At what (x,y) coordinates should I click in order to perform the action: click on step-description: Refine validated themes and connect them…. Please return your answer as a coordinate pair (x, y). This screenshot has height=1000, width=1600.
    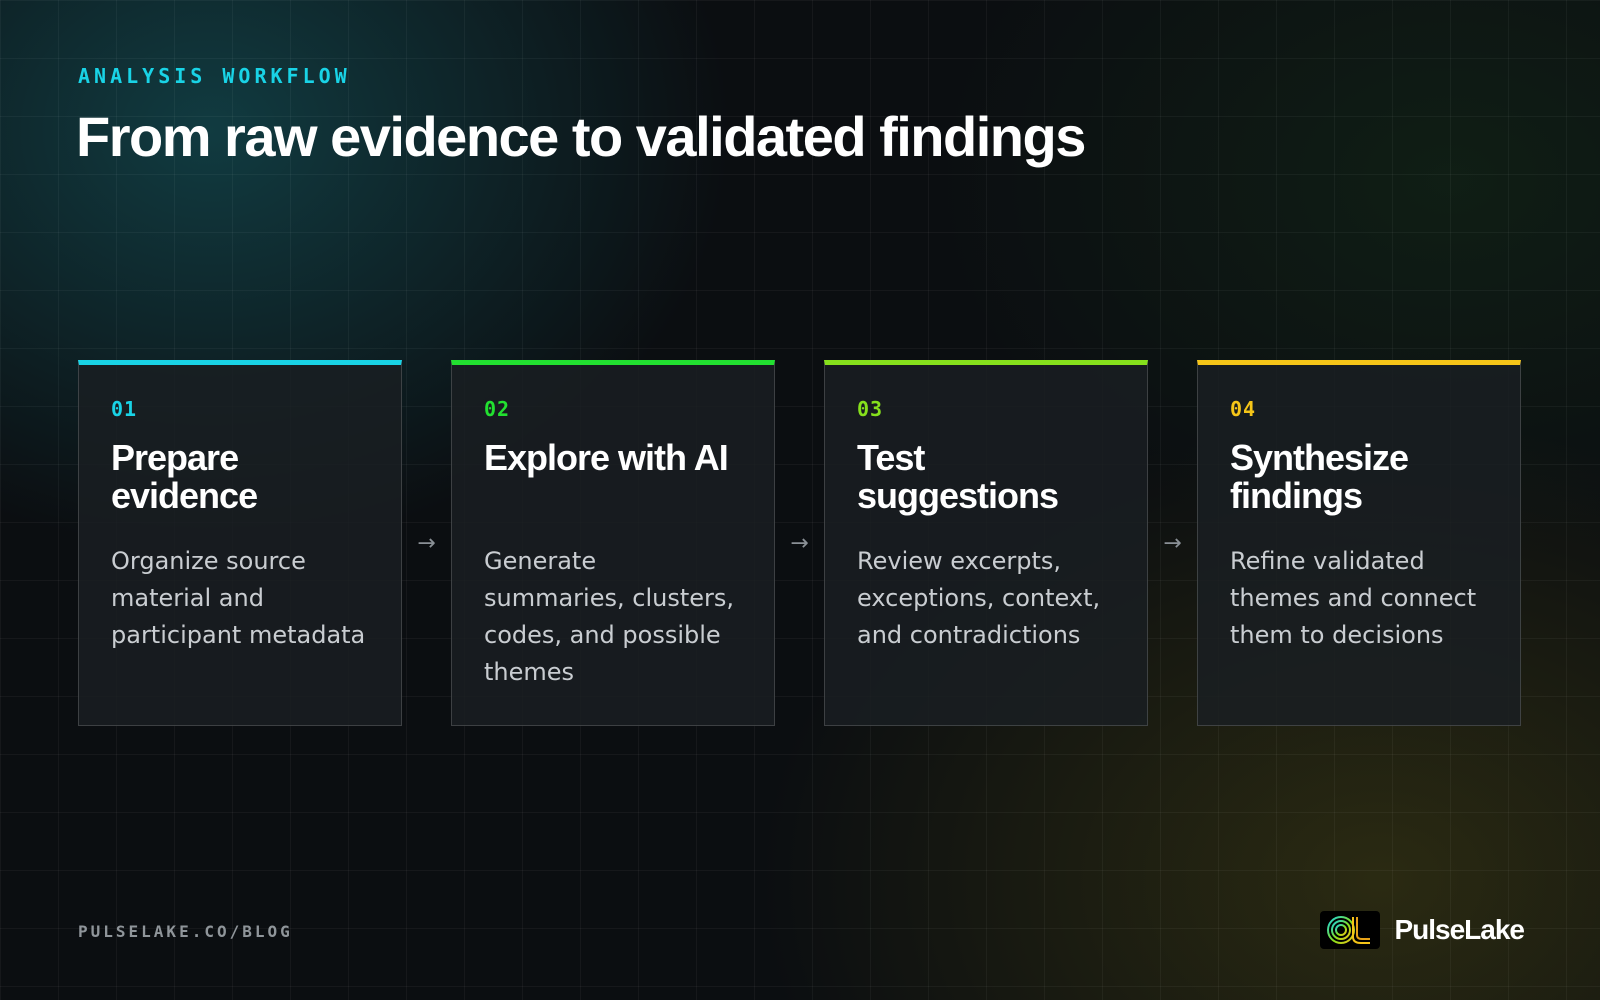
    Looking at the image, I should click on (1353, 598).